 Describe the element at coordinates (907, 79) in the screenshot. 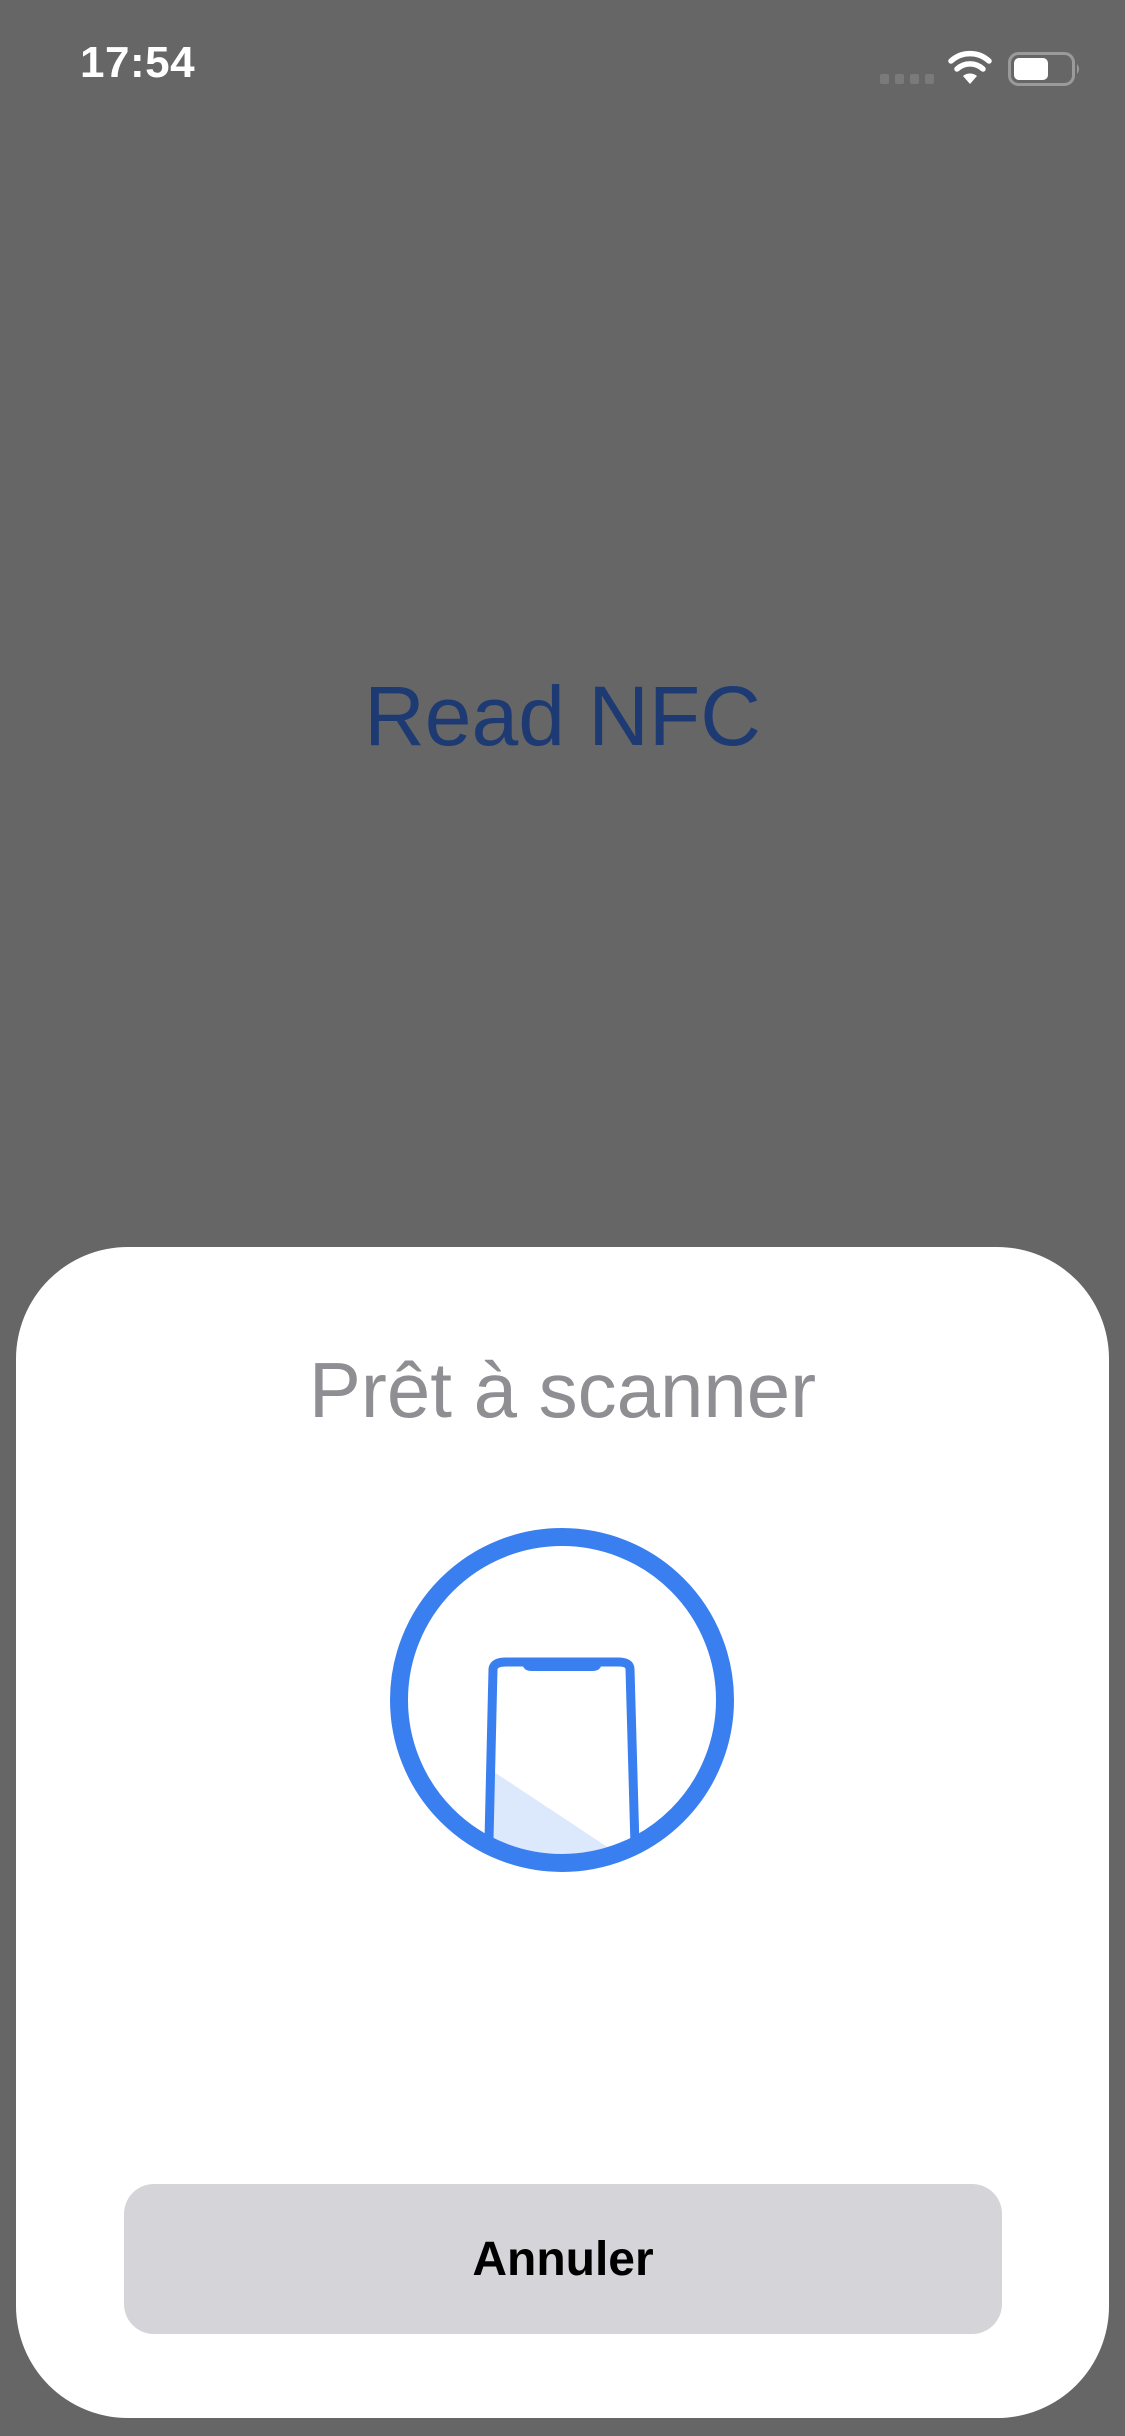

I see `cellular-signal-icon` at that location.